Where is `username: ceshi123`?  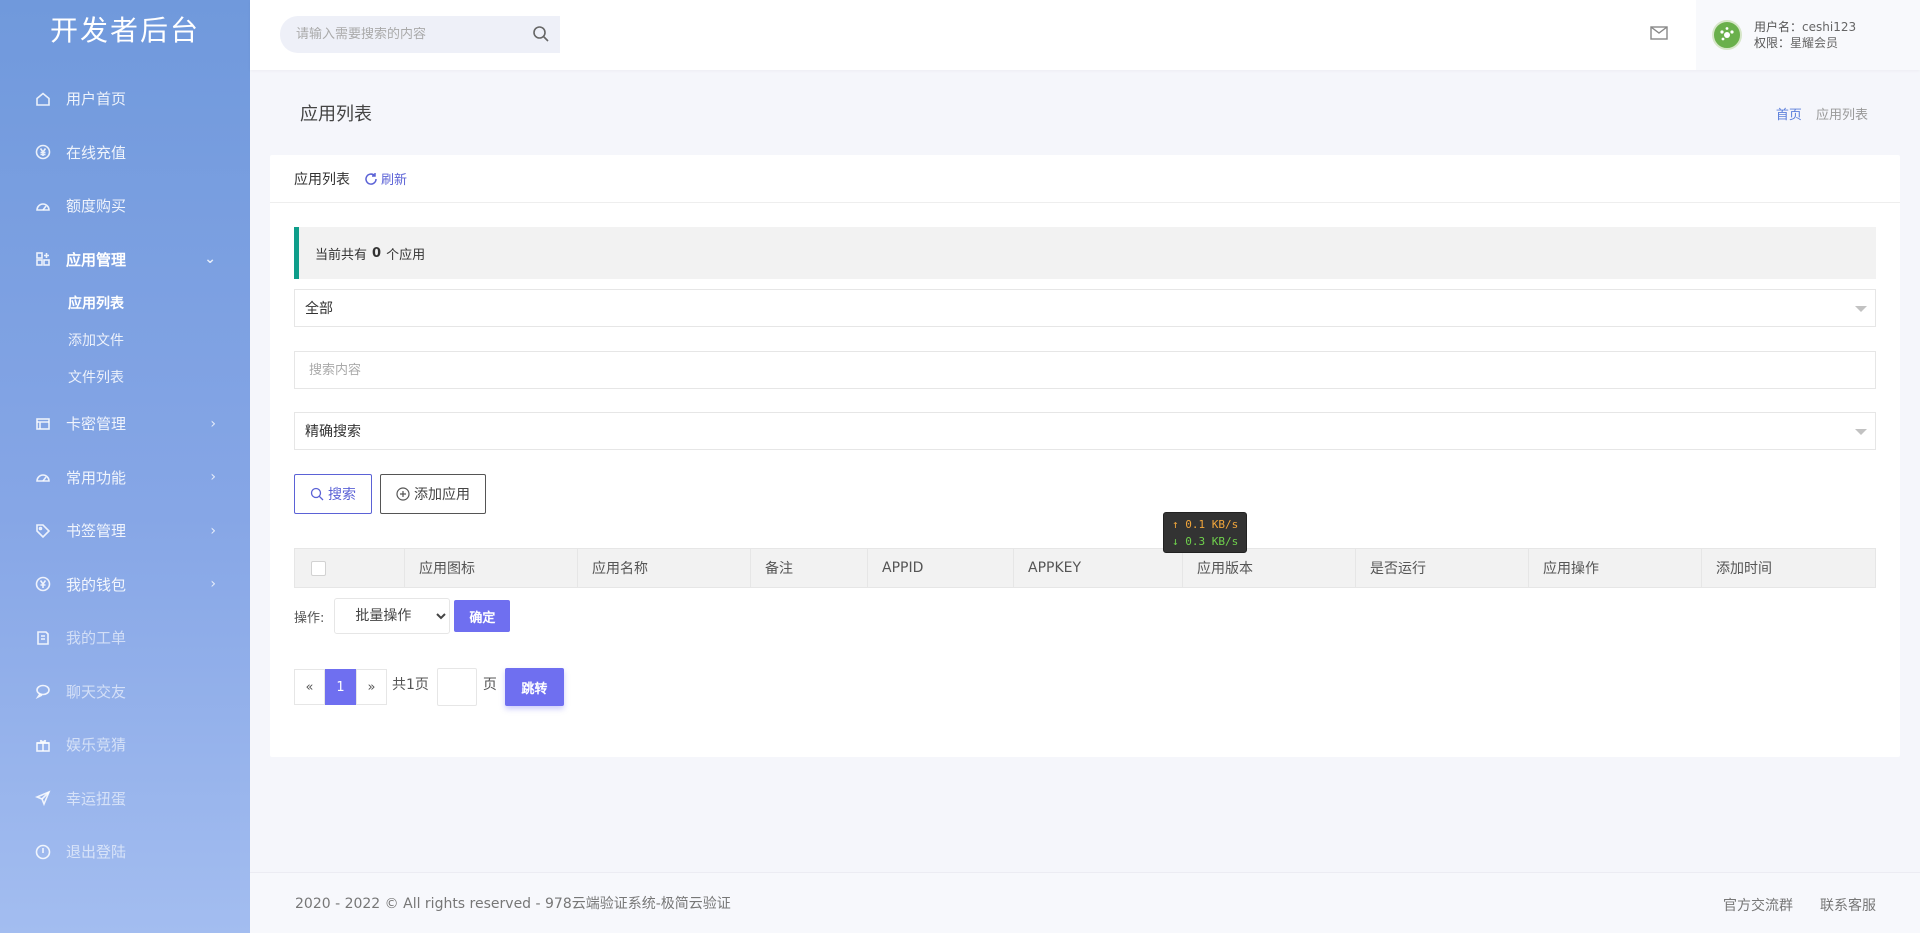
username: ceshi123 is located at coordinates (1829, 27).